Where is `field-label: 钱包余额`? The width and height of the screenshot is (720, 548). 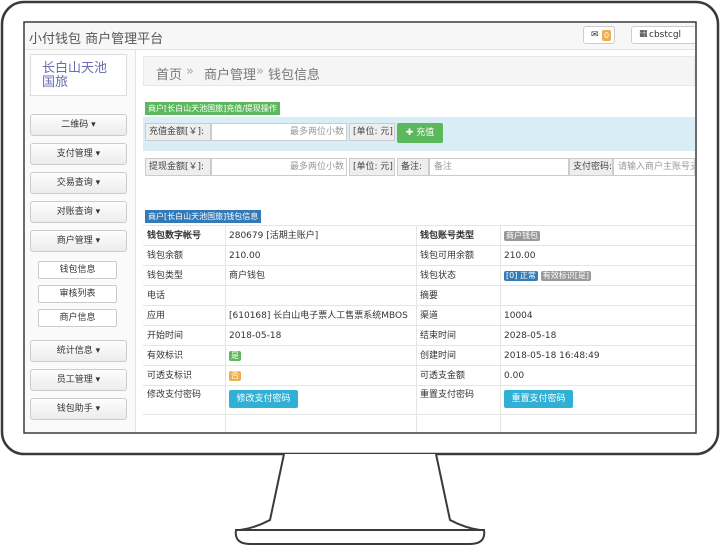
field-label: 钱包余额 is located at coordinates (165, 256).